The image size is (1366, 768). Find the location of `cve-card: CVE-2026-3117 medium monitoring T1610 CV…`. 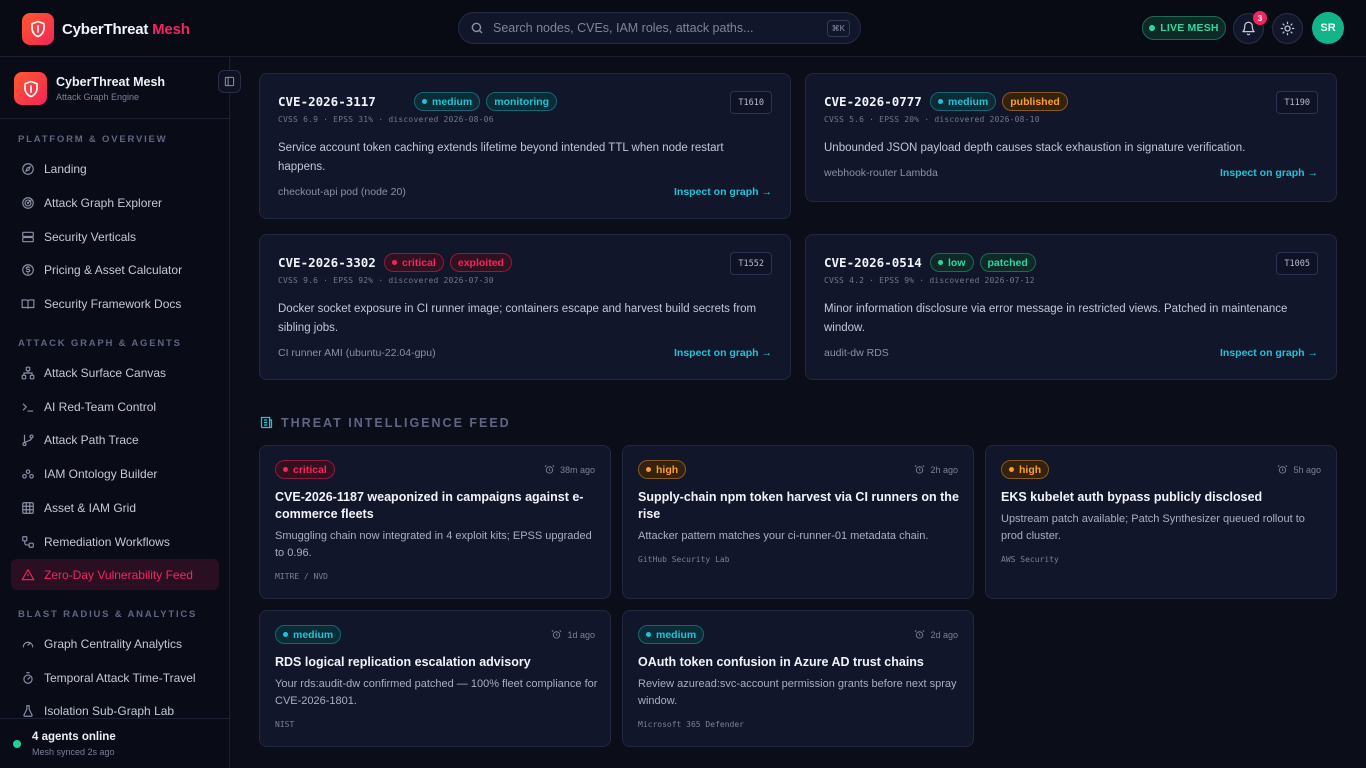

cve-card: CVE-2026-3117 medium monitoring T1610 CV… is located at coordinates (525, 146).